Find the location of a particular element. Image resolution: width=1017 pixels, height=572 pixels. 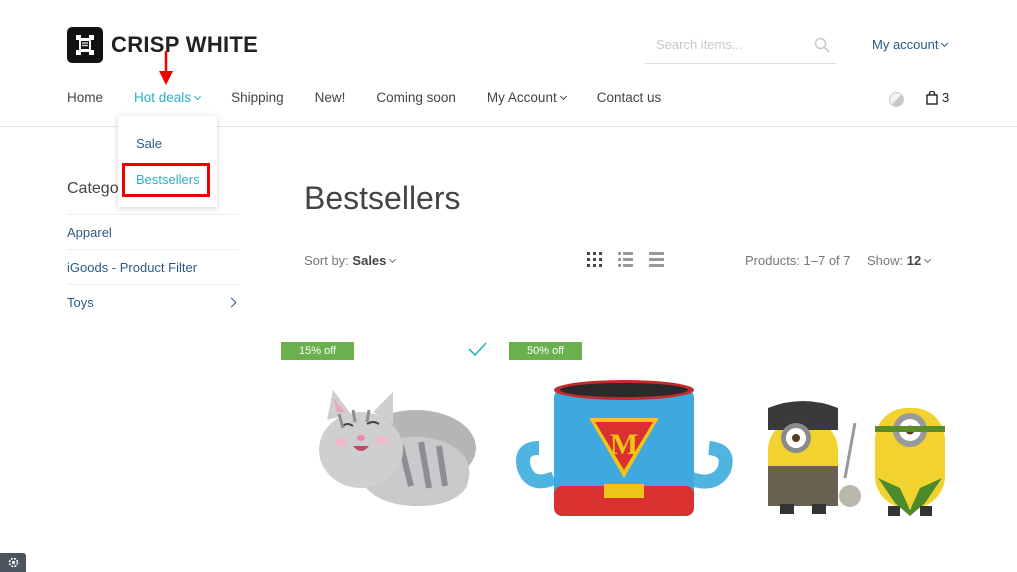

sidebar-item-label: Apparel is located at coordinates (89, 232).